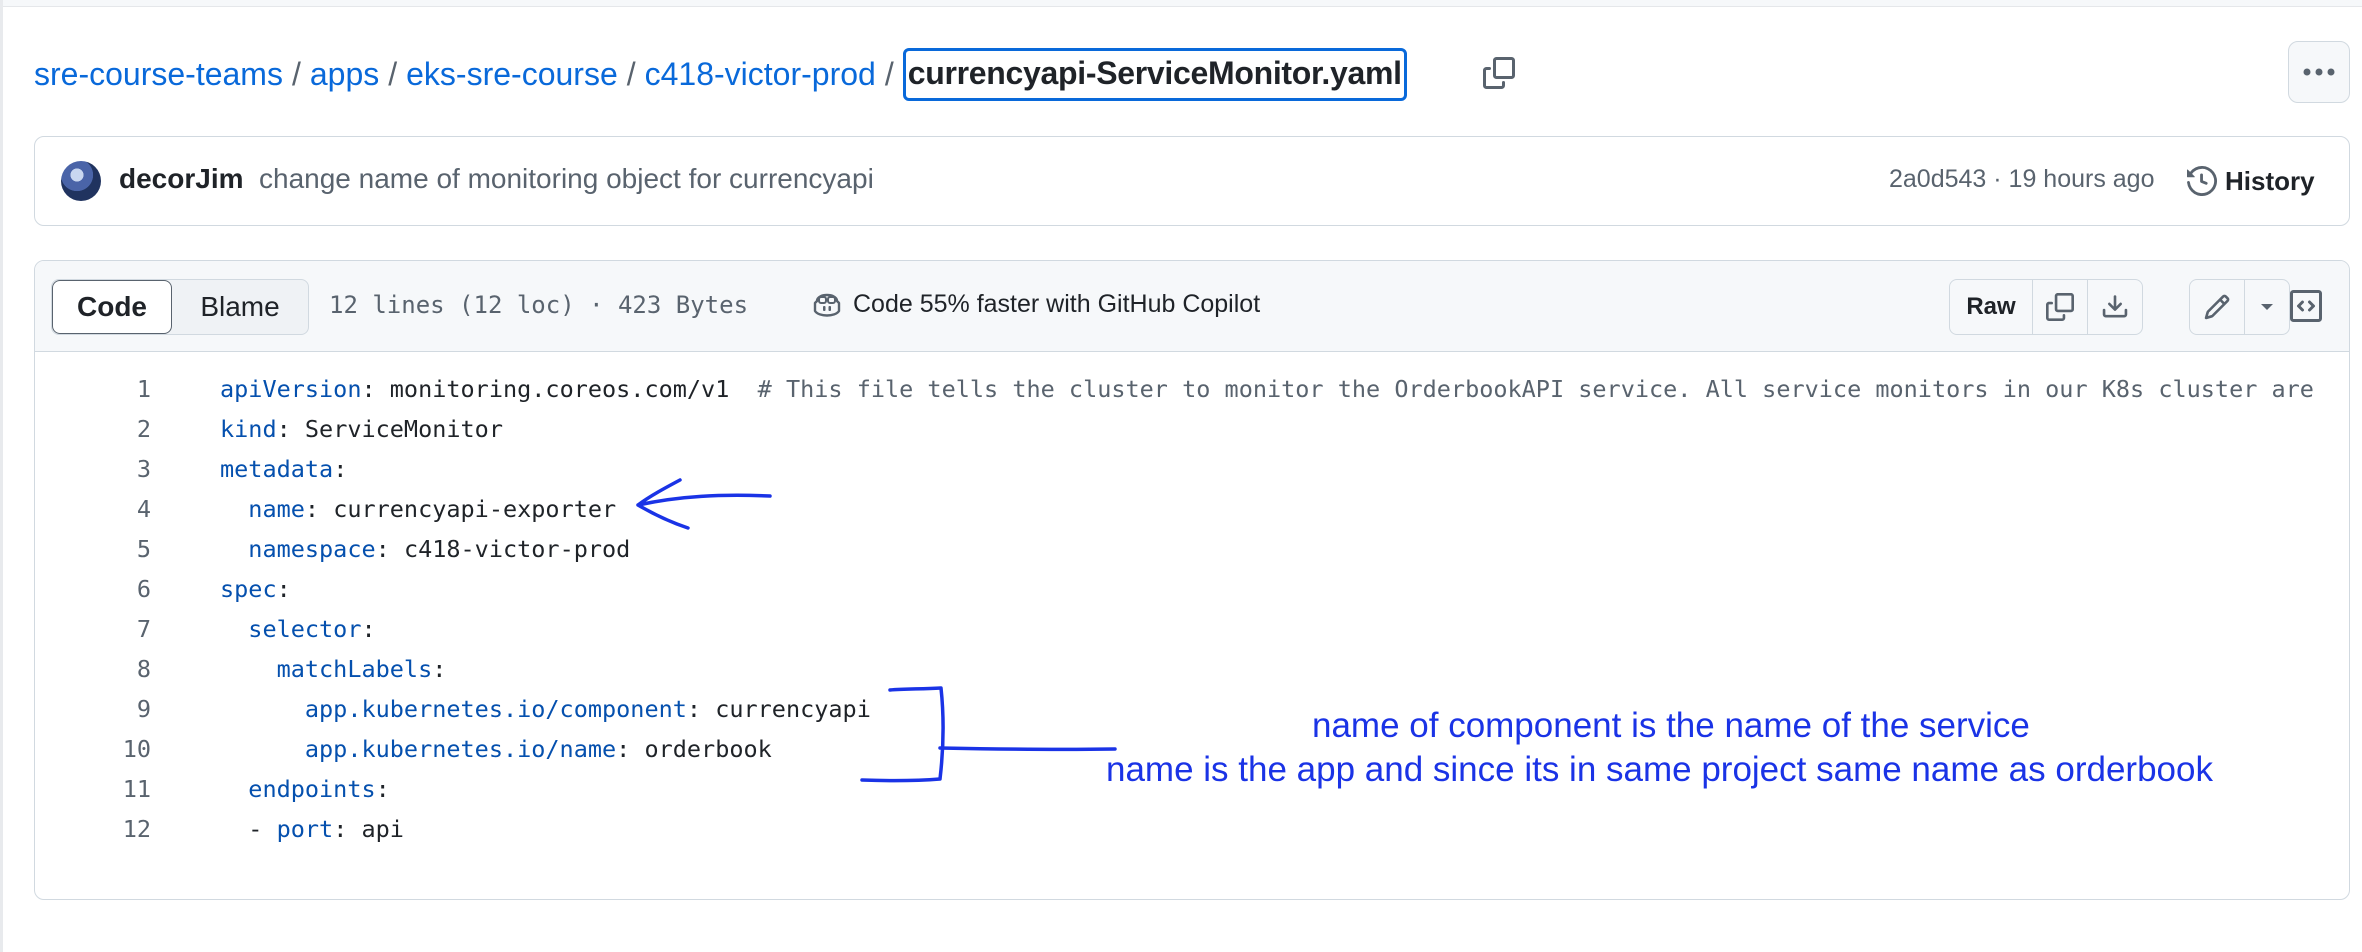  What do you see at coordinates (1192, 669) in the screenshot?
I see `code-line: 8 matchLabels:` at bounding box center [1192, 669].